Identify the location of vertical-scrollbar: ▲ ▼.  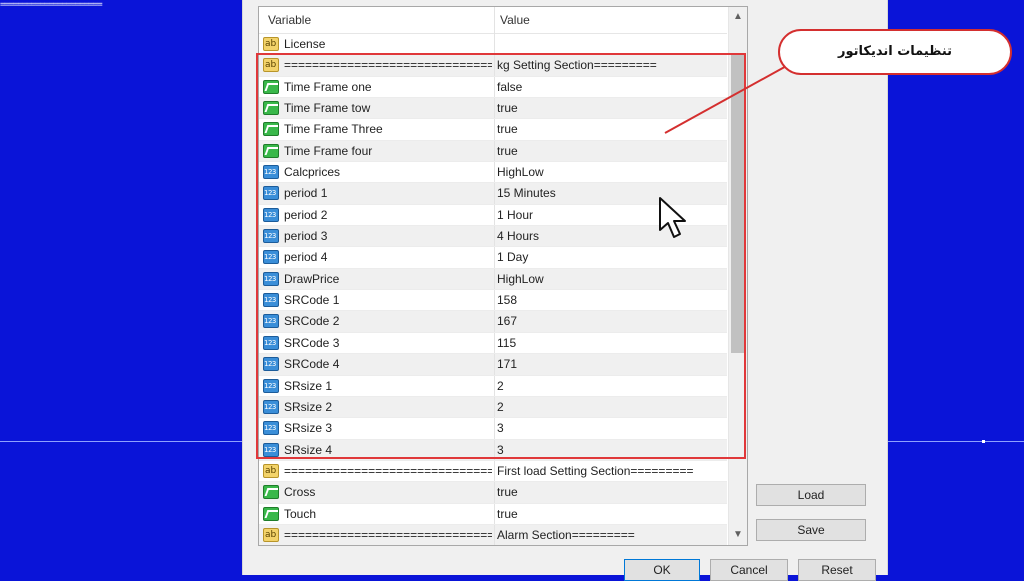
(737, 276).